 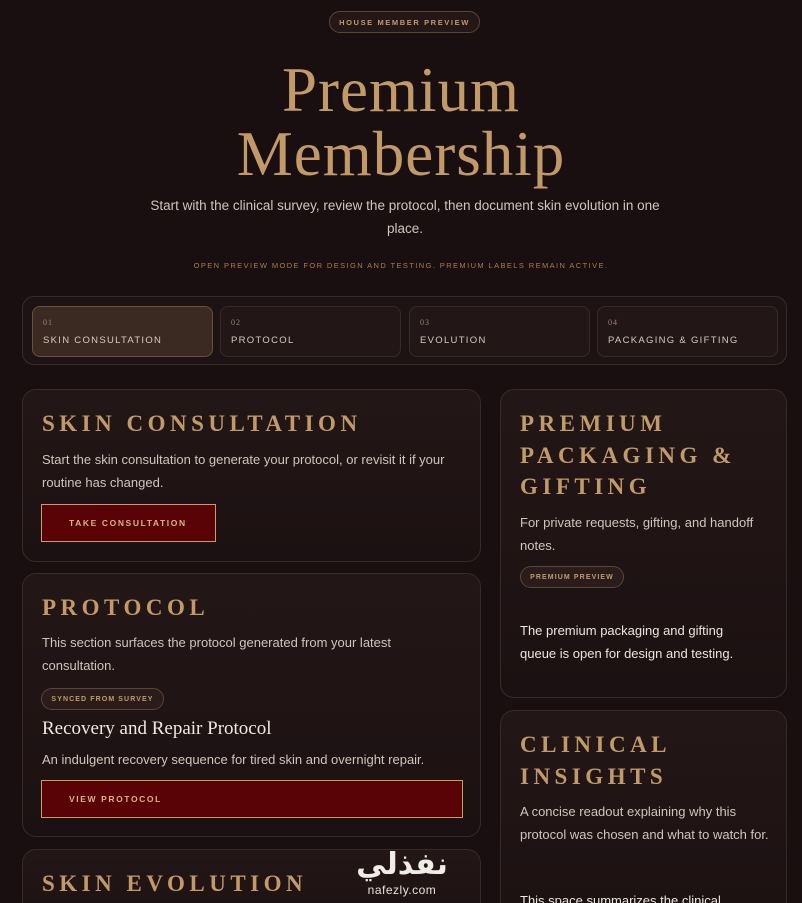 I want to click on take-consultation-button: TAKE CONSULTATION, so click(x=128, y=523).